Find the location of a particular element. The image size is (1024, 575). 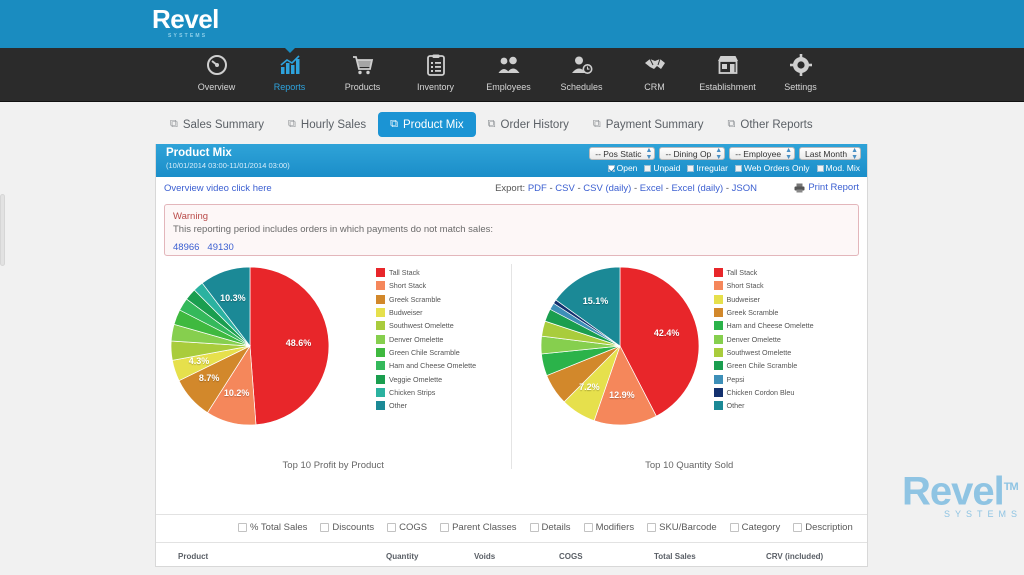

nav-item-products: Products is located at coordinates (362, 70).